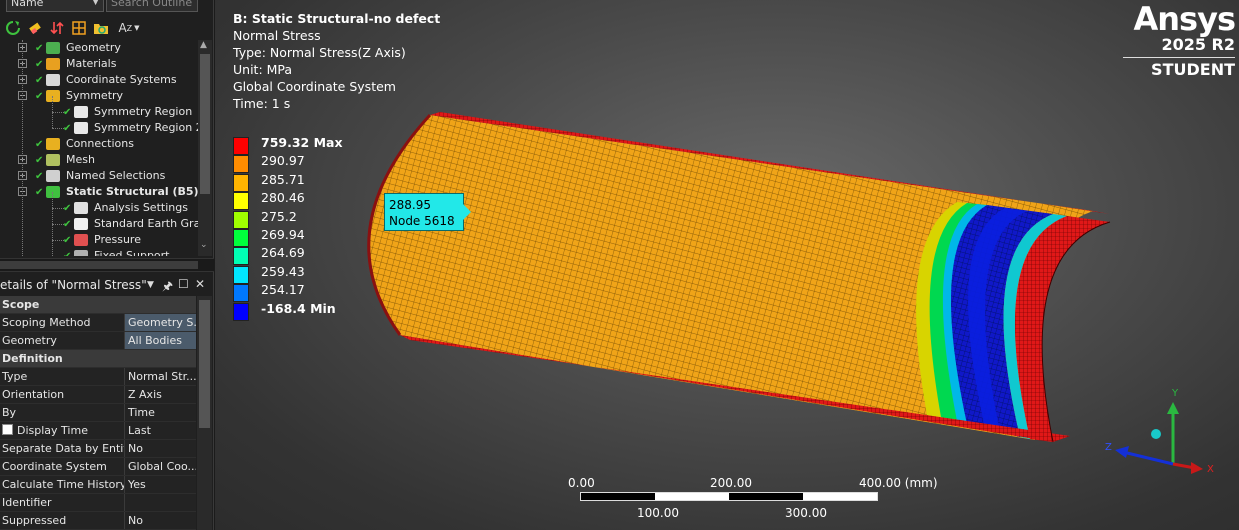 The height and width of the screenshot is (530, 1239). What do you see at coordinates (160, 430) in the screenshot?
I see `property-value: Last` at bounding box center [160, 430].